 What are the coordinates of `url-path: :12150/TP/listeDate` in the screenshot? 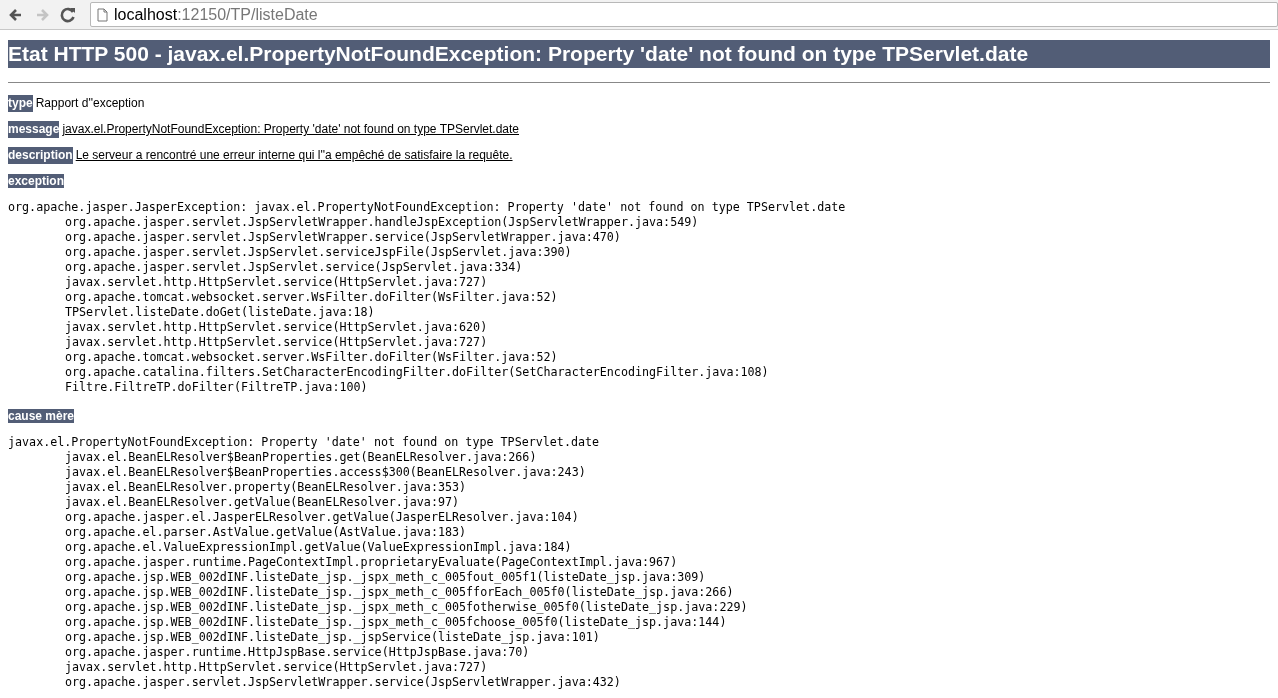 It's located at (247, 14).